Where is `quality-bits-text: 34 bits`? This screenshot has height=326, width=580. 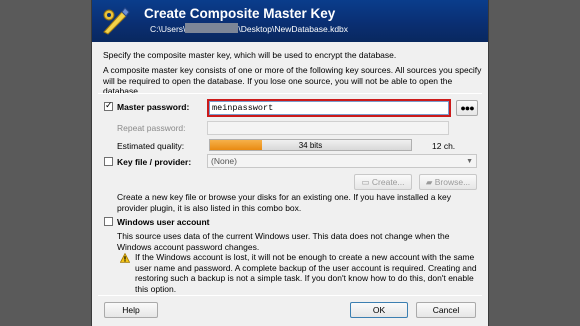
quality-bits-text: 34 bits is located at coordinates (310, 145).